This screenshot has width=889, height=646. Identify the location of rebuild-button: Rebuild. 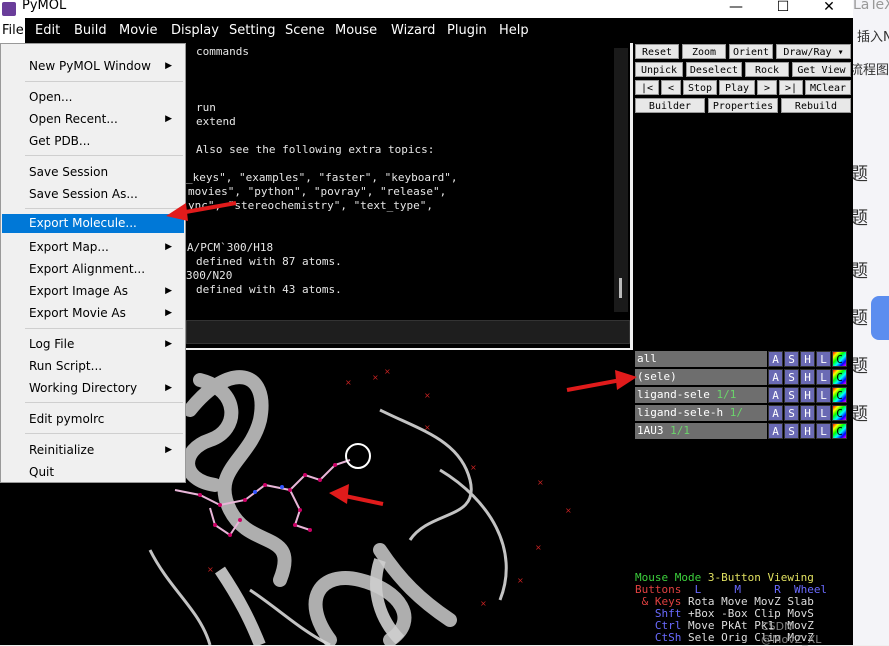
(816, 105).